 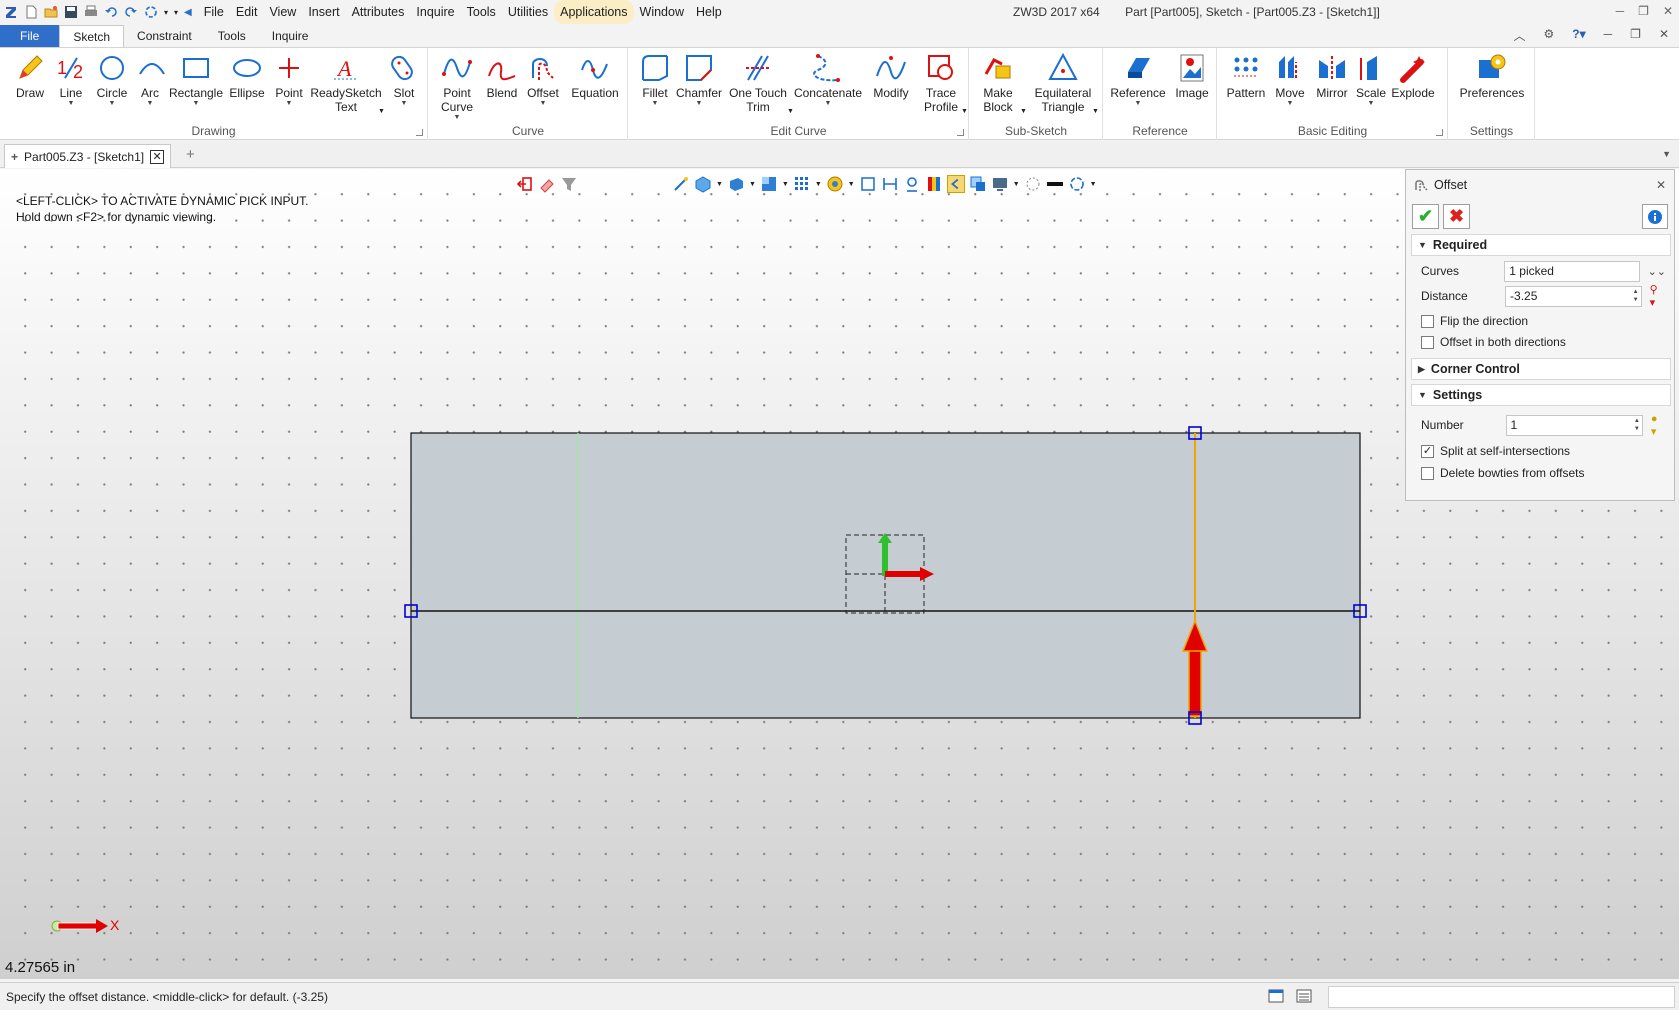 I want to click on split-self-intersections-checkbox: ✓, so click(x=1427, y=451).